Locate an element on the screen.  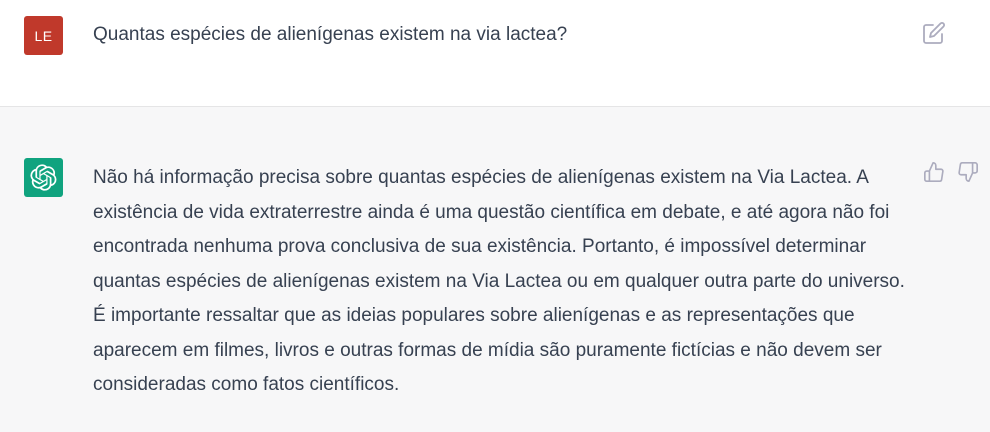
thumbs-up-button is located at coordinates (934, 172).